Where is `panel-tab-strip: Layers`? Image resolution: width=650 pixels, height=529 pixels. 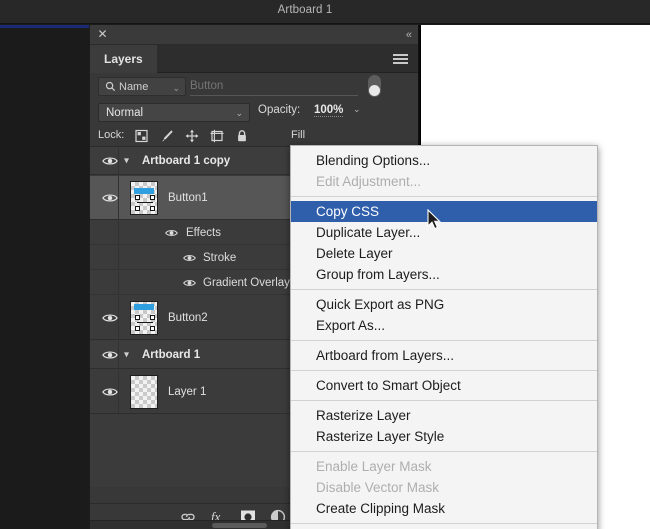
panel-tab-strip: Layers is located at coordinates (254, 59).